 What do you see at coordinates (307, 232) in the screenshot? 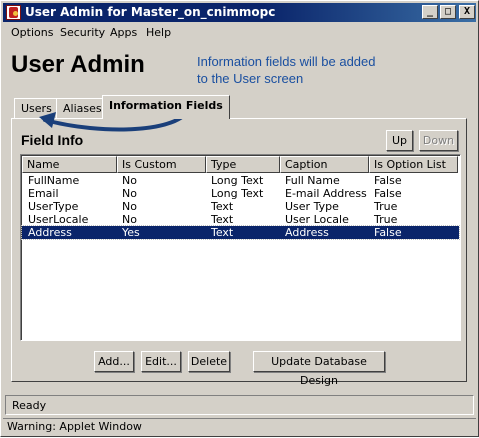
I see `cell-caption: Address` at bounding box center [307, 232].